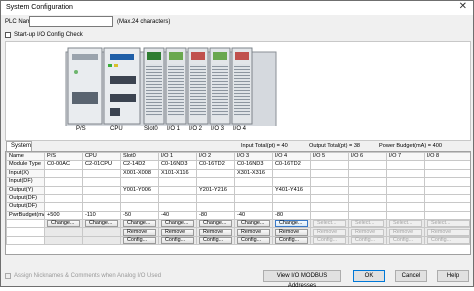 Image resolution: width=474 pixels, height=291 pixels. I want to click on grid-cell: Y401-Y416, so click(291, 190).